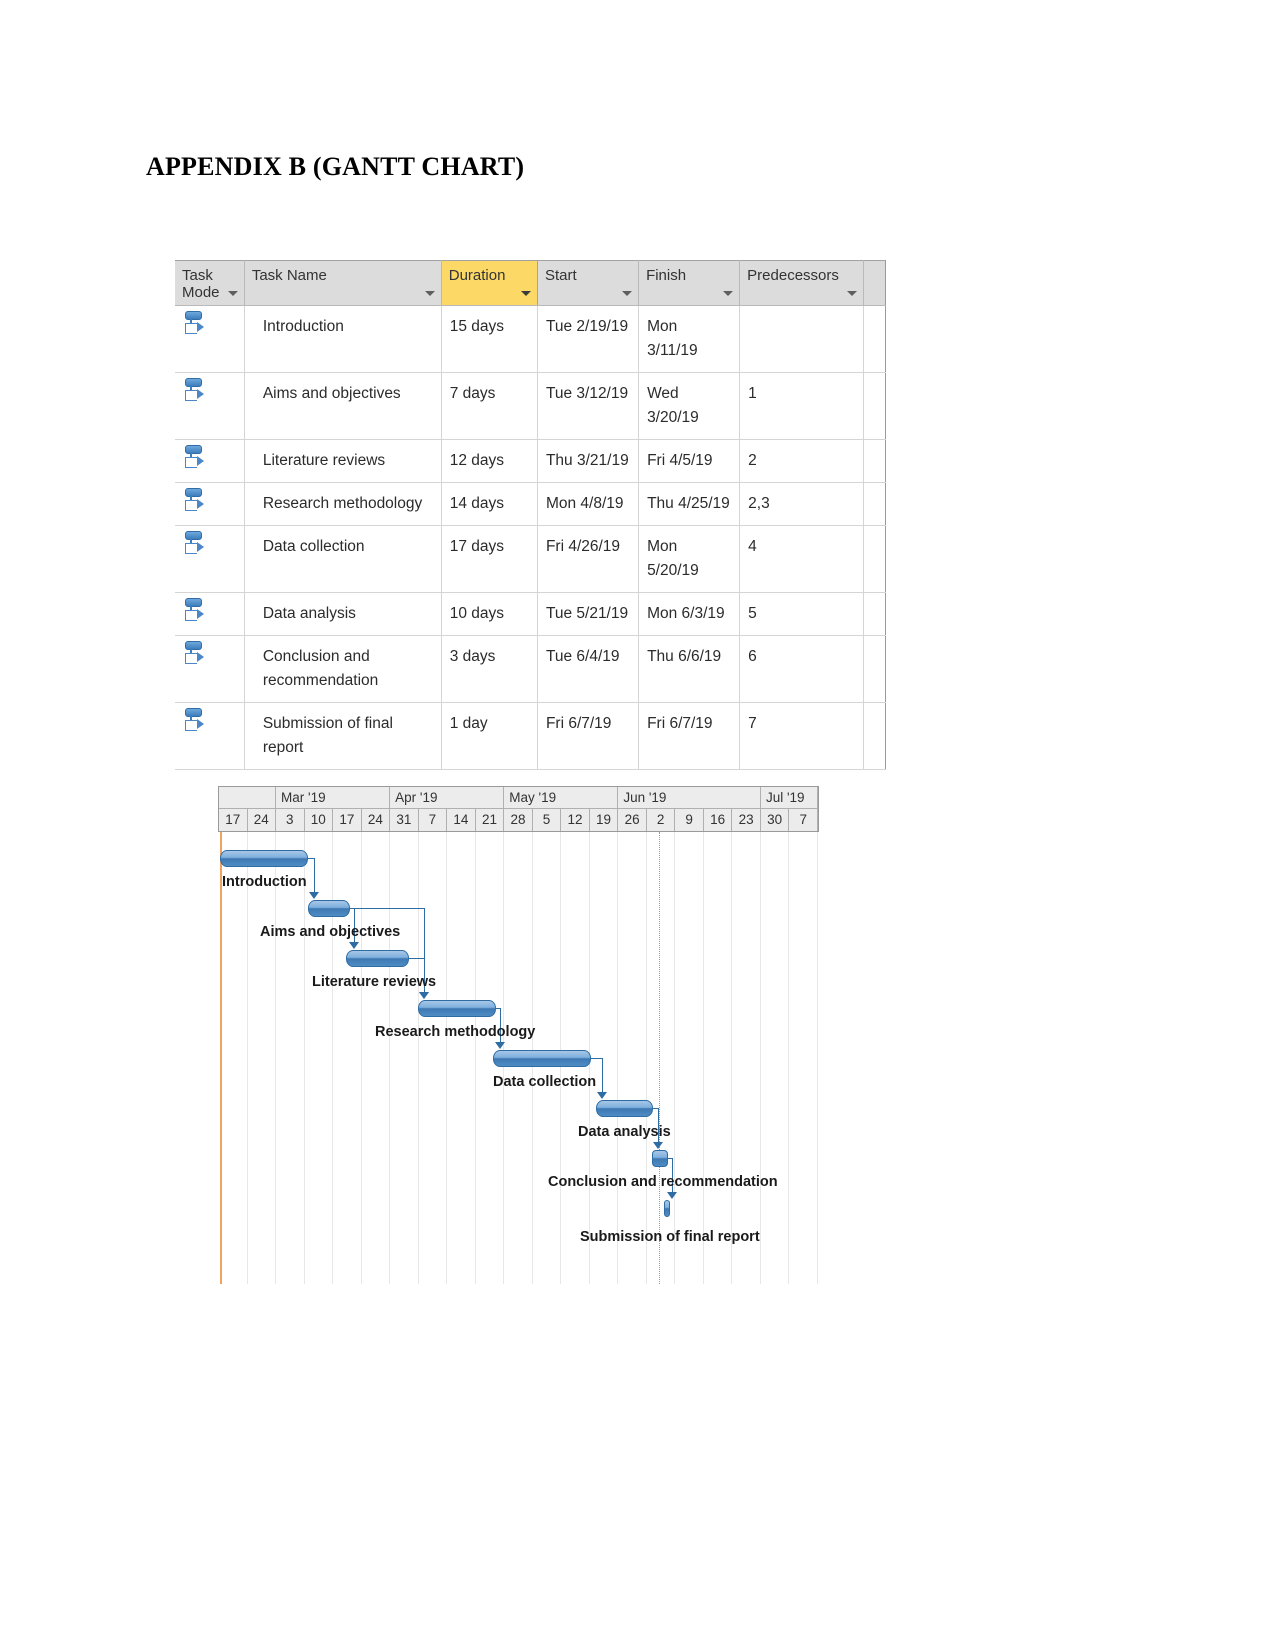 The height and width of the screenshot is (1651, 1275). What do you see at coordinates (802, 461) in the screenshot?
I see `cell-predecessors: 2` at bounding box center [802, 461].